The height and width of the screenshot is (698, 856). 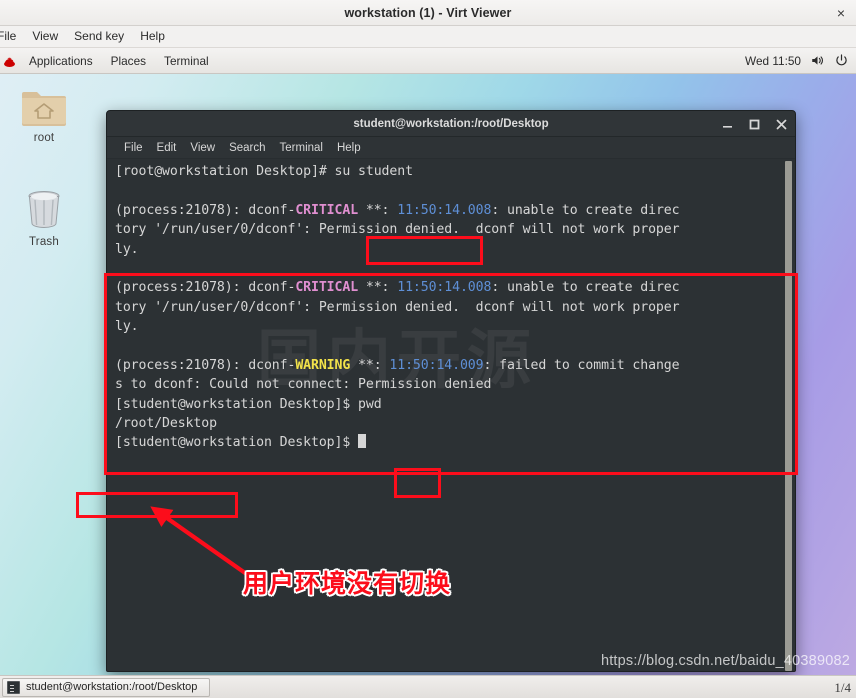 What do you see at coordinates (99, 36) in the screenshot?
I see `viewer-menu-send-key: Send key` at bounding box center [99, 36].